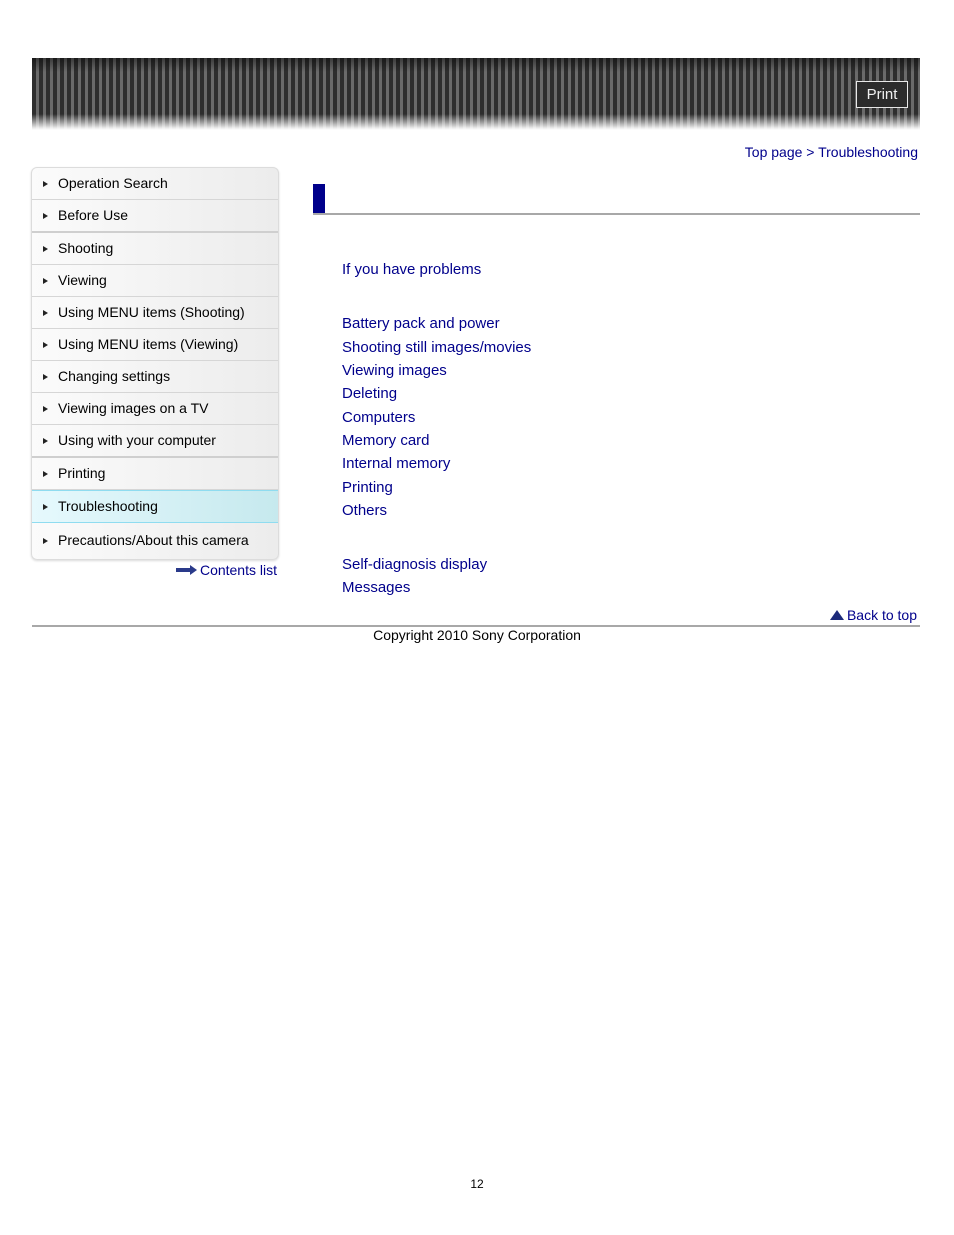 Image resolution: width=954 pixels, height=1235 pixels. I want to click on arrow-up-icon, so click(836, 615).